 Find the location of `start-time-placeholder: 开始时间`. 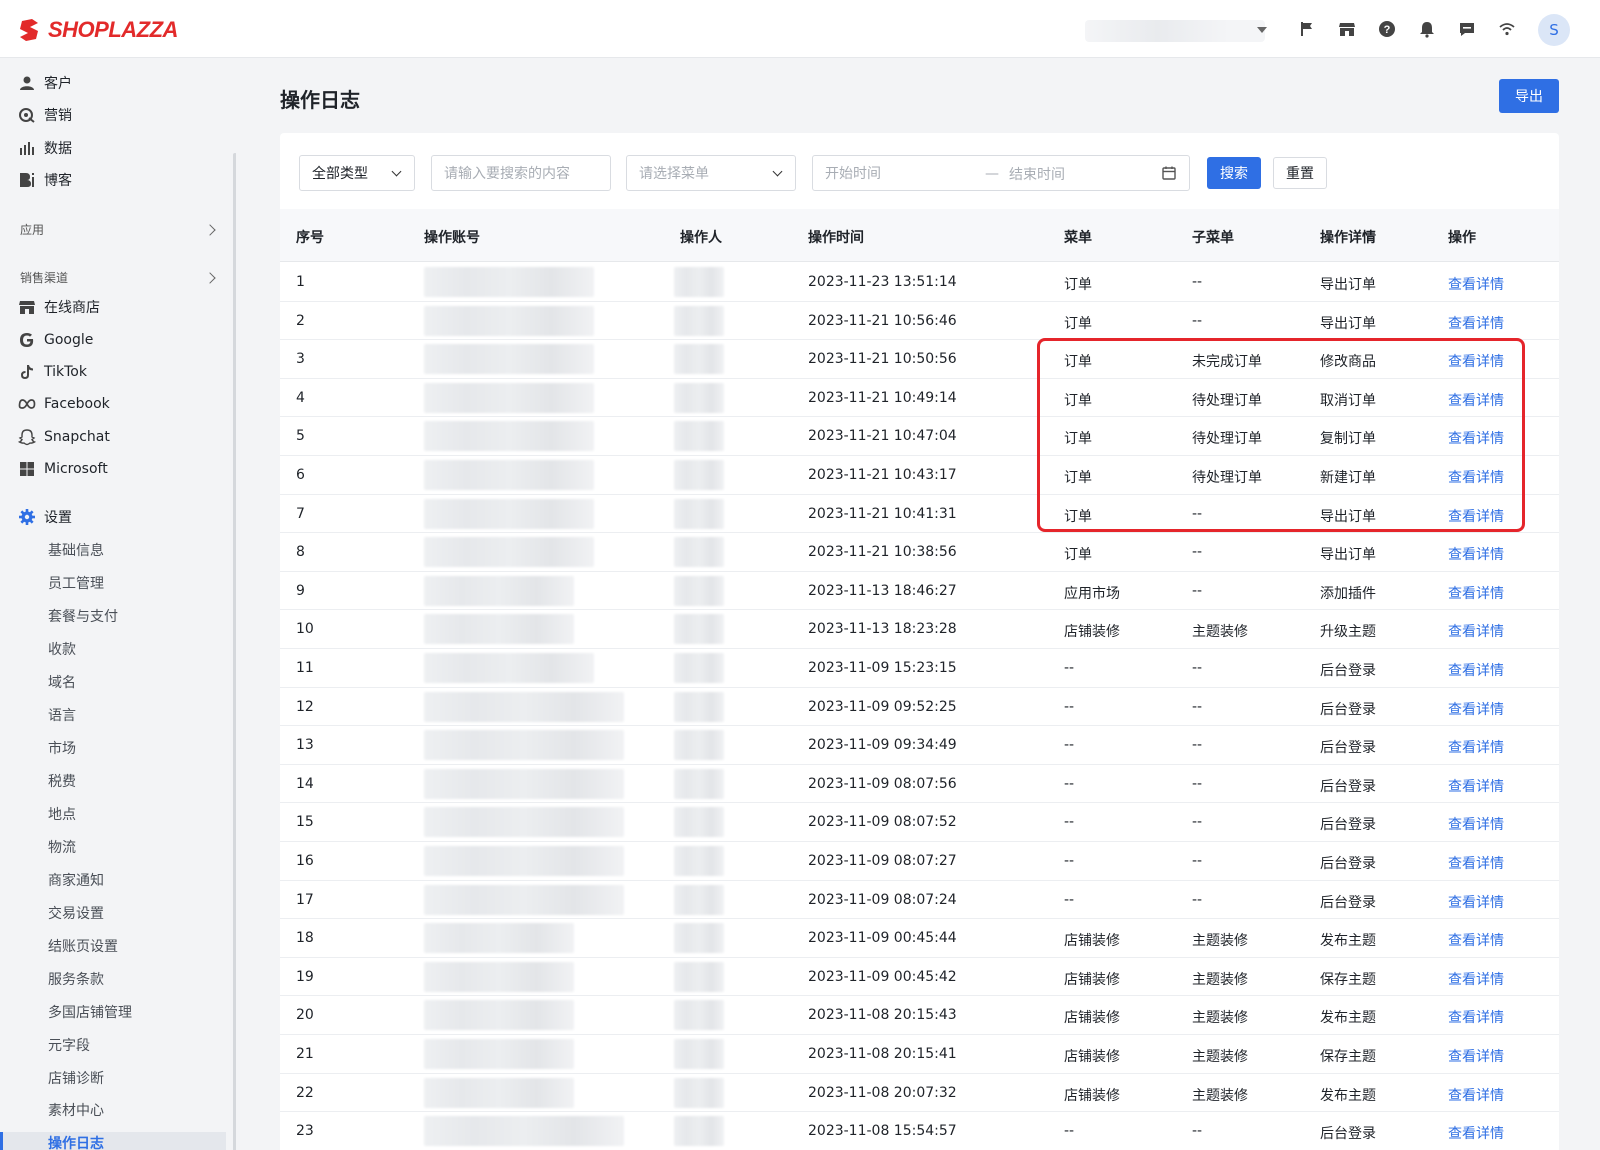

start-time-placeholder: 开始时间 is located at coordinates (853, 173).